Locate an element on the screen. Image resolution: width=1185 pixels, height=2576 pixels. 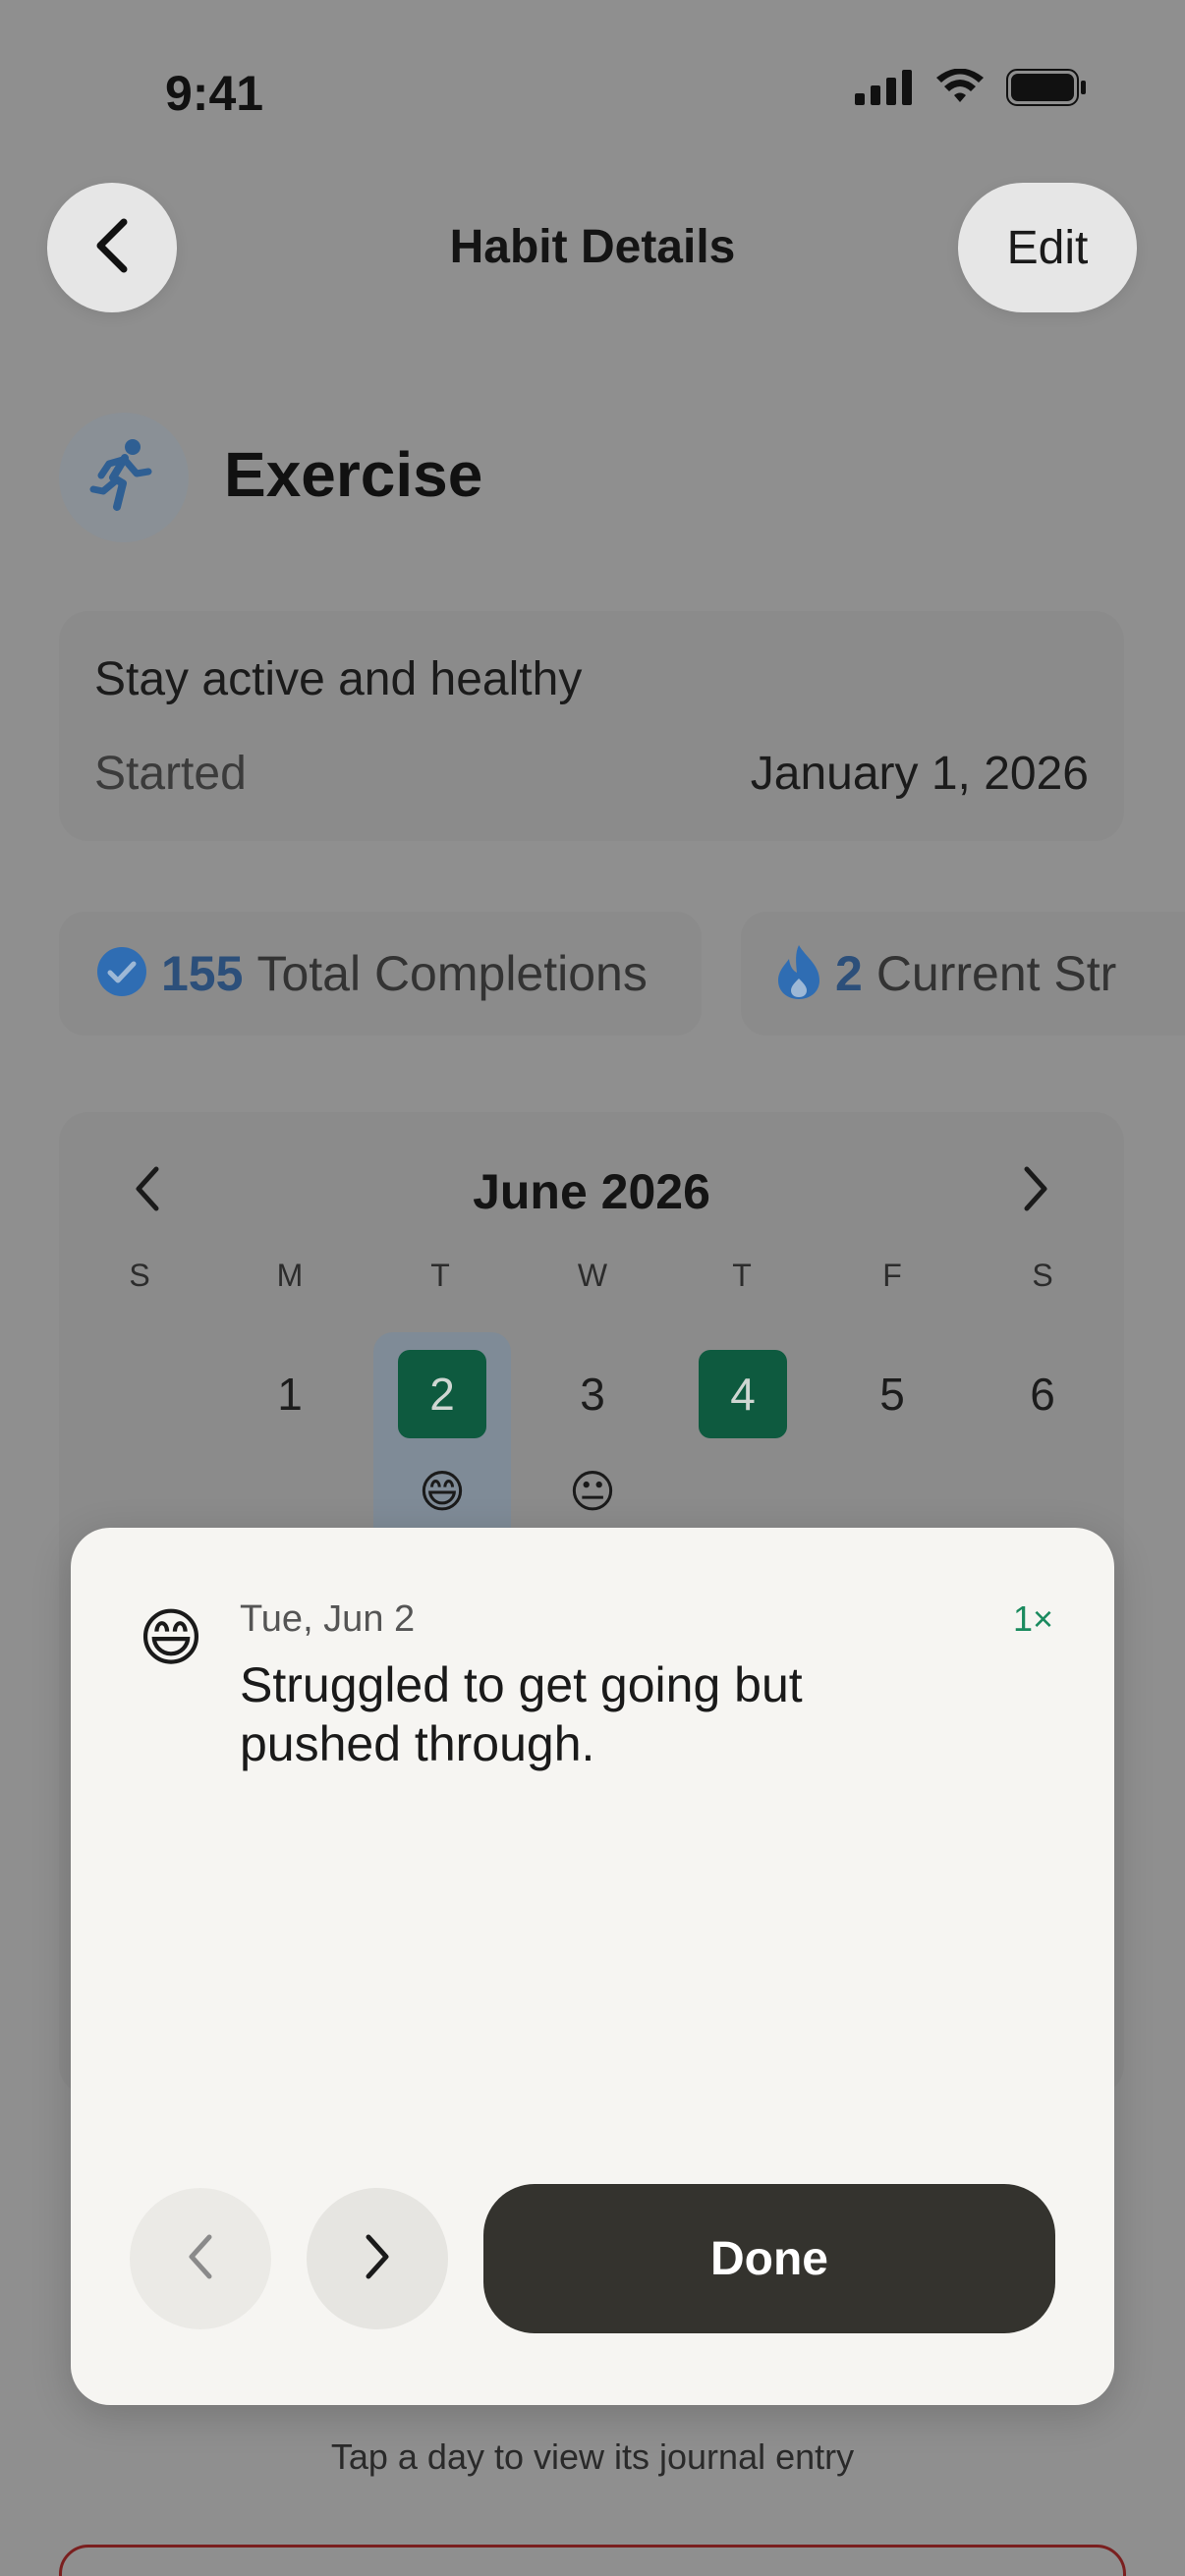
stat-value: 155 is located at coordinates (202, 973).